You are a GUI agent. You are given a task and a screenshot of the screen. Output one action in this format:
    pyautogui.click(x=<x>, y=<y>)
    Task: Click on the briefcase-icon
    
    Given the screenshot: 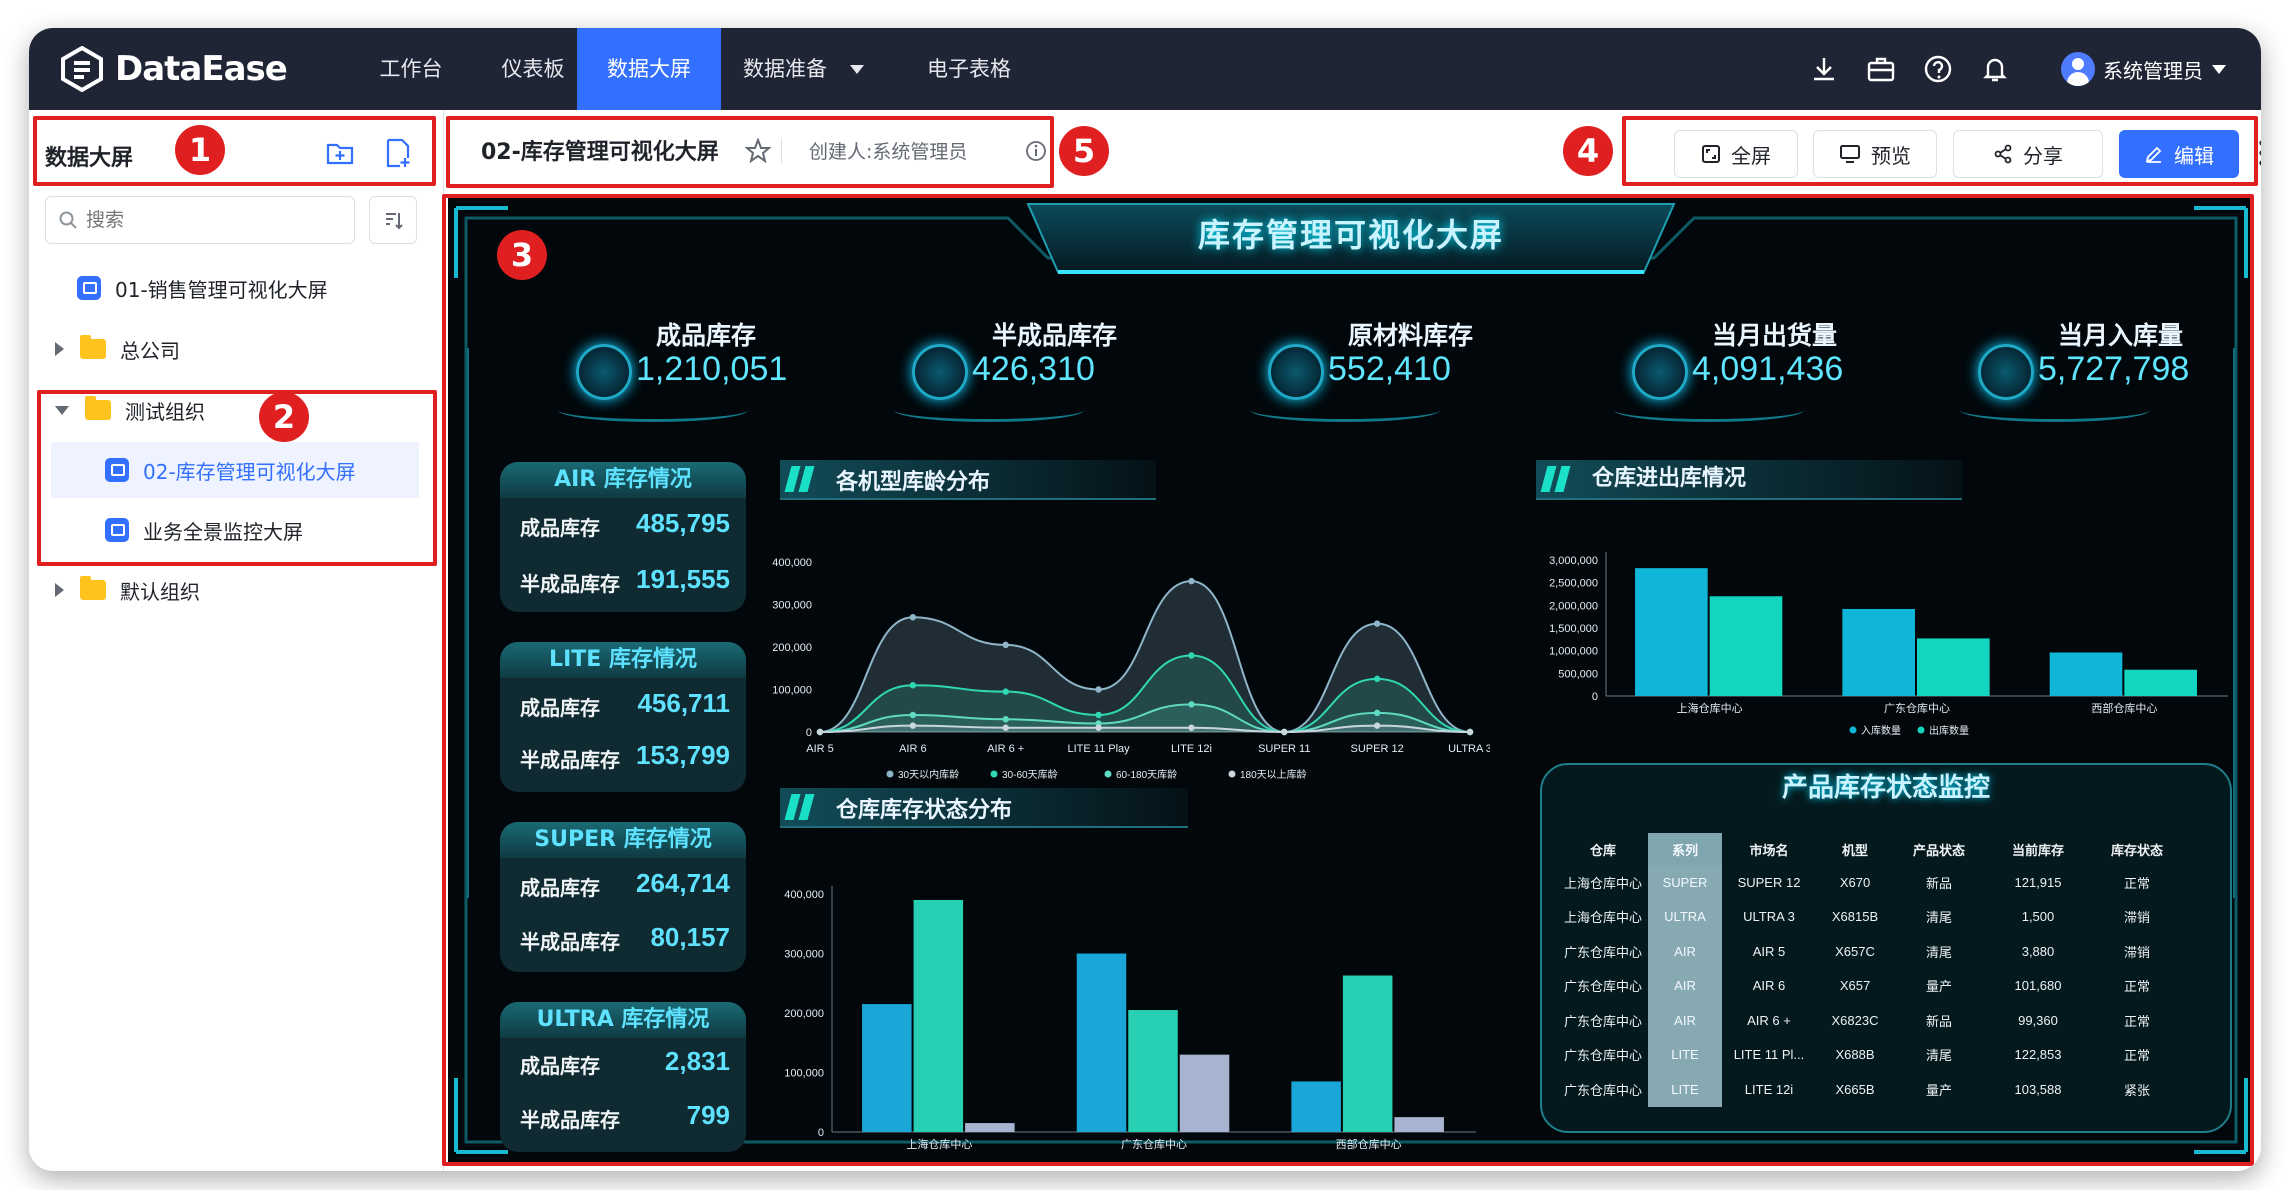 What is the action you would take?
    pyautogui.click(x=1881, y=69)
    